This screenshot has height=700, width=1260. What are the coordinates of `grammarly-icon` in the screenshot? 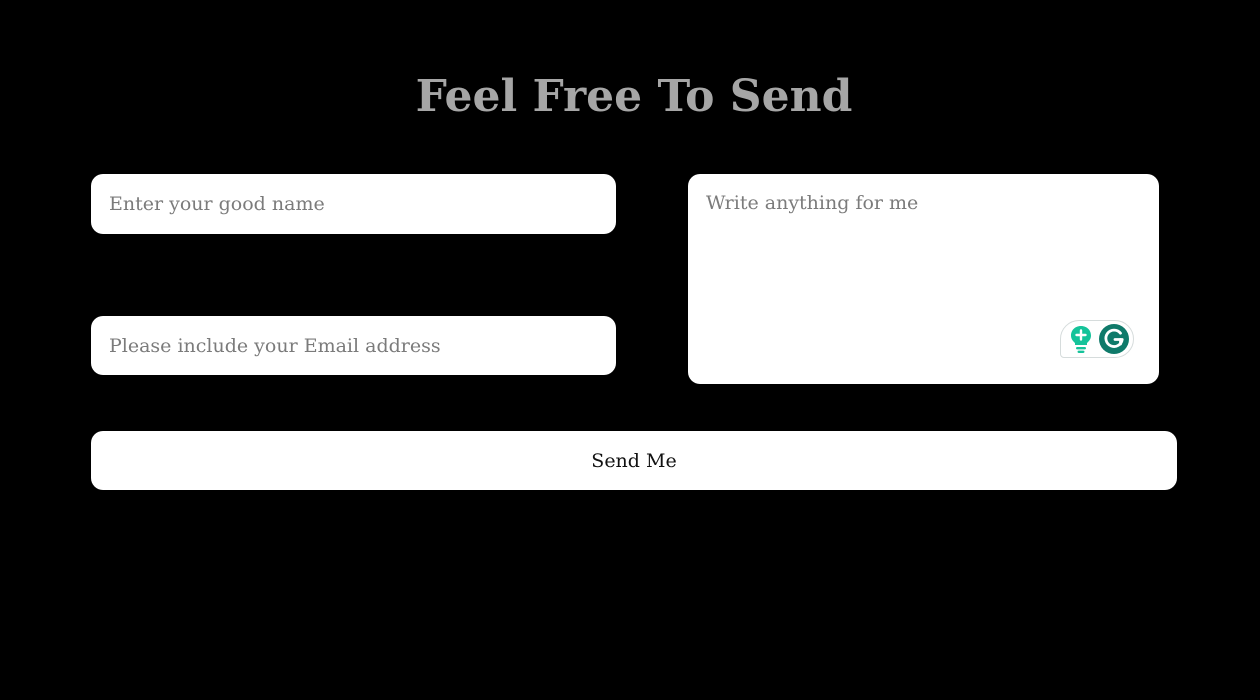 It's located at (1114, 339).